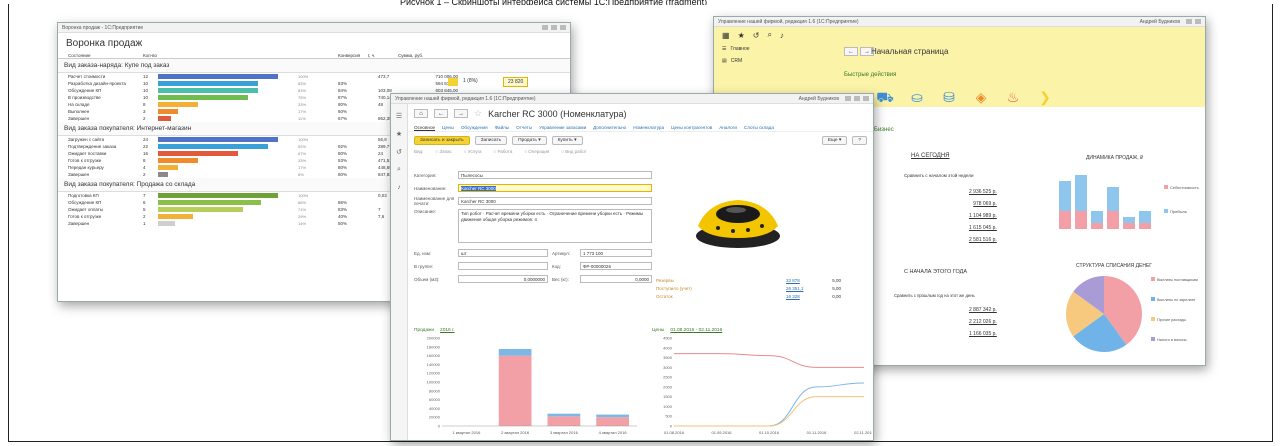  Describe the element at coordinates (503, 266) in the screenshot. I see `group-field` at that location.